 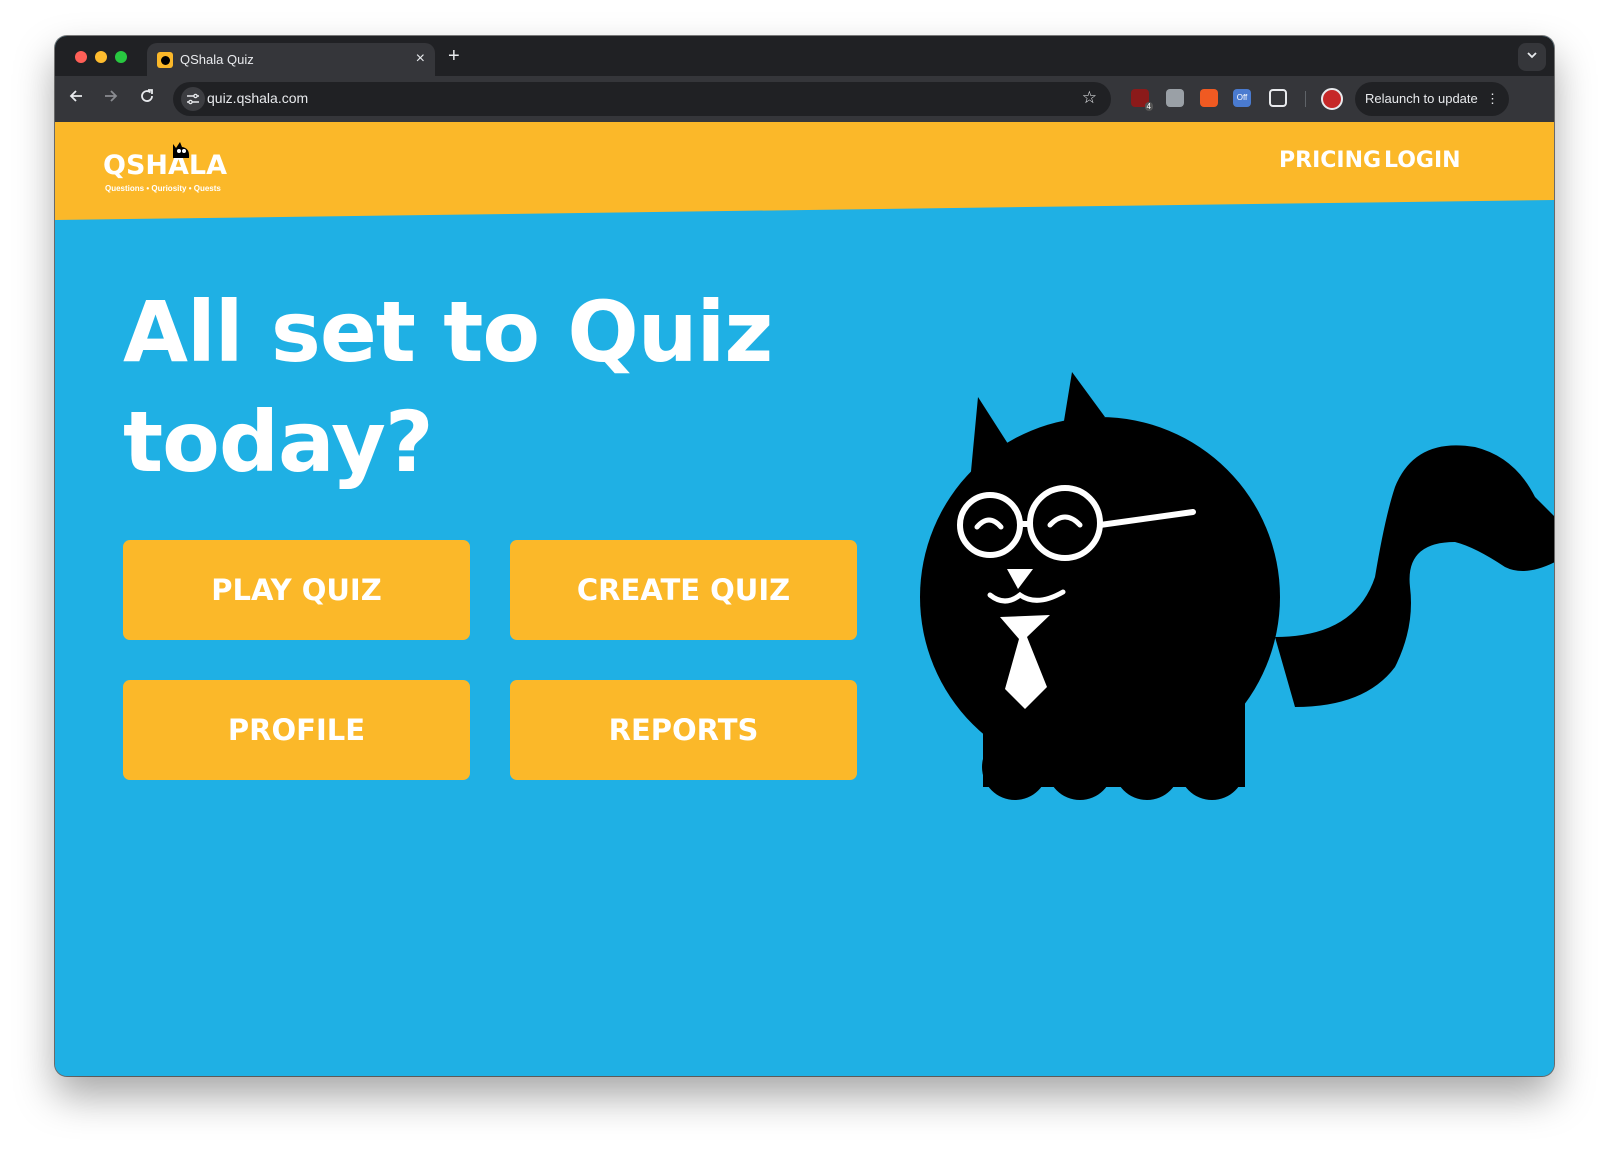 I want to click on logo-text: QSHALA, so click(x=165, y=165).